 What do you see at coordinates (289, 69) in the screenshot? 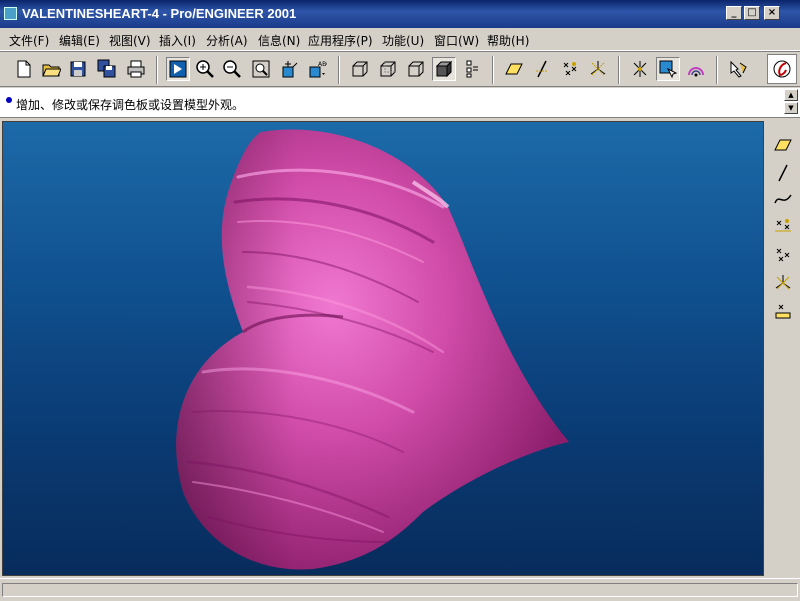
I see `orient-icon` at bounding box center [289, 69].